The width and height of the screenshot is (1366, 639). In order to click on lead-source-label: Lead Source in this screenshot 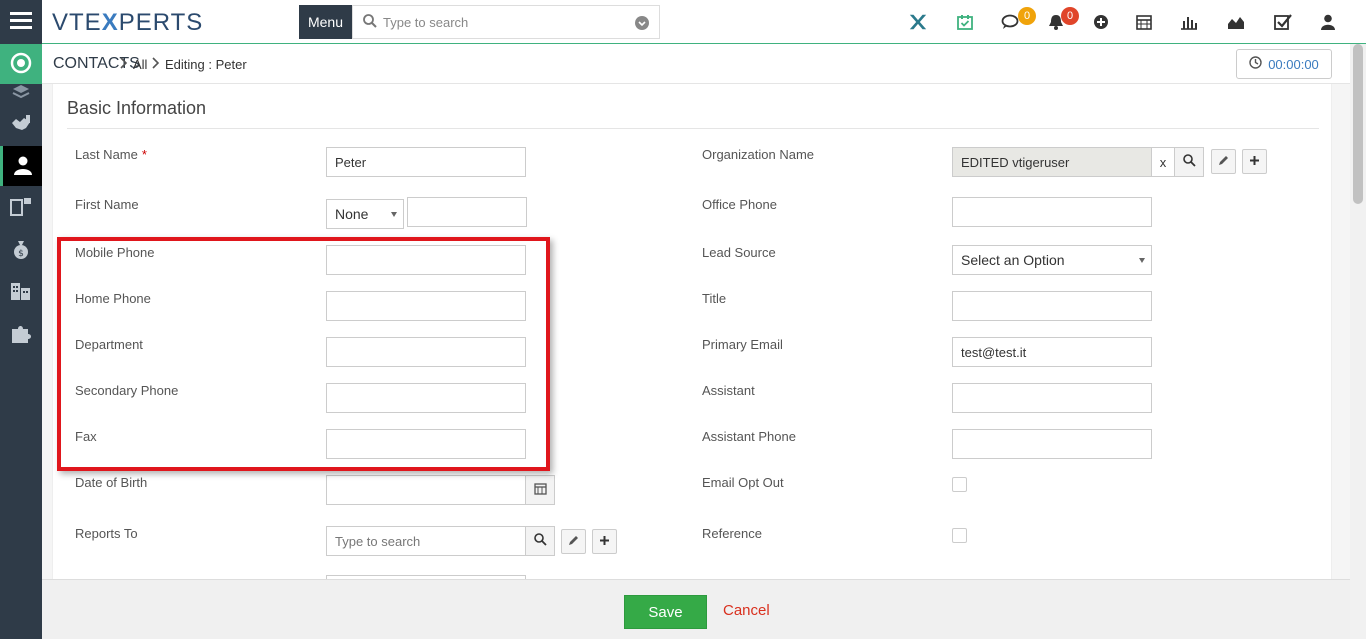, I will do `click(739, 252)`.